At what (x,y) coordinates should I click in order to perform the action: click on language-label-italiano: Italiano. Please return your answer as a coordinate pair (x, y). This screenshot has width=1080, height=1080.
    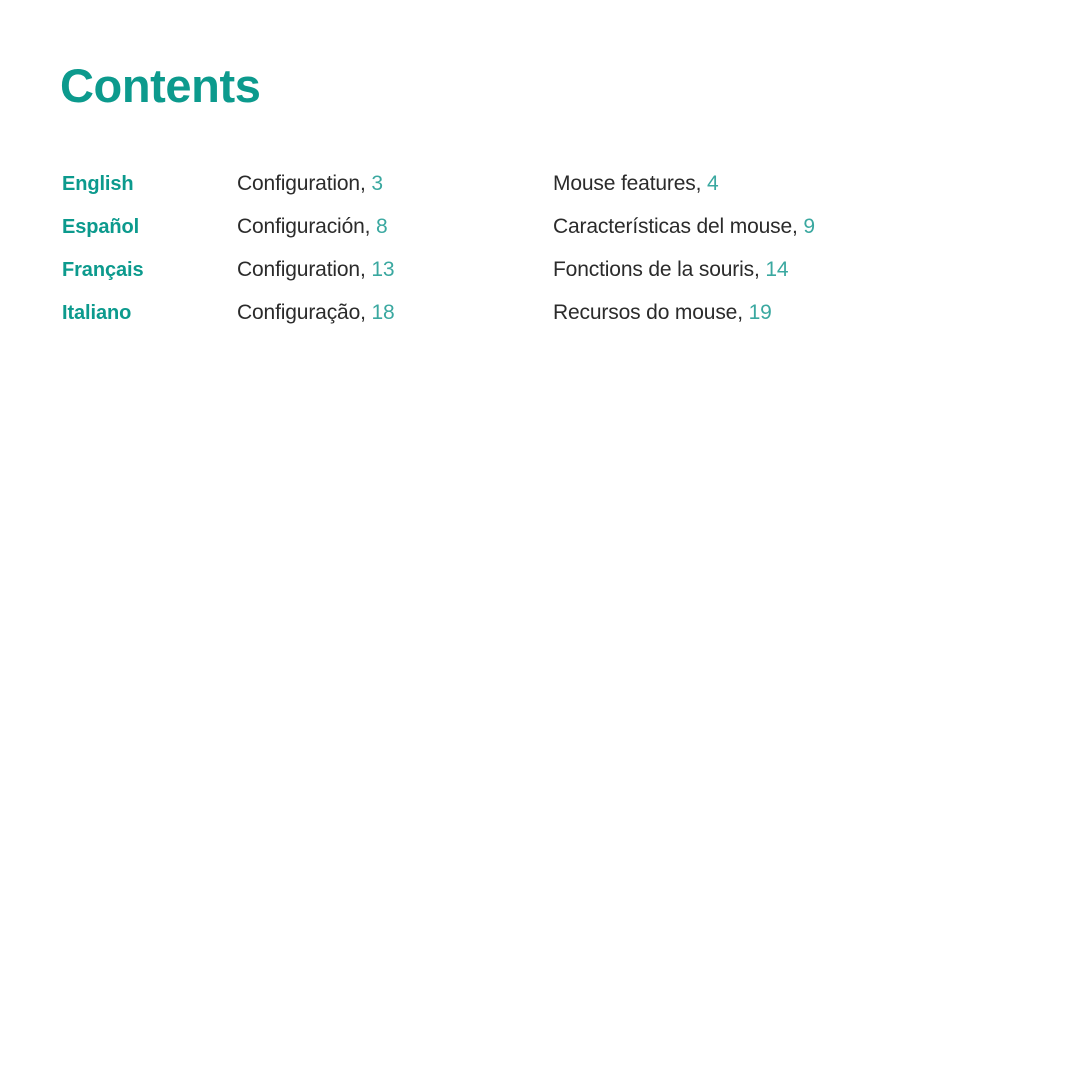
    Looking at the image, I should click on (149, 313).